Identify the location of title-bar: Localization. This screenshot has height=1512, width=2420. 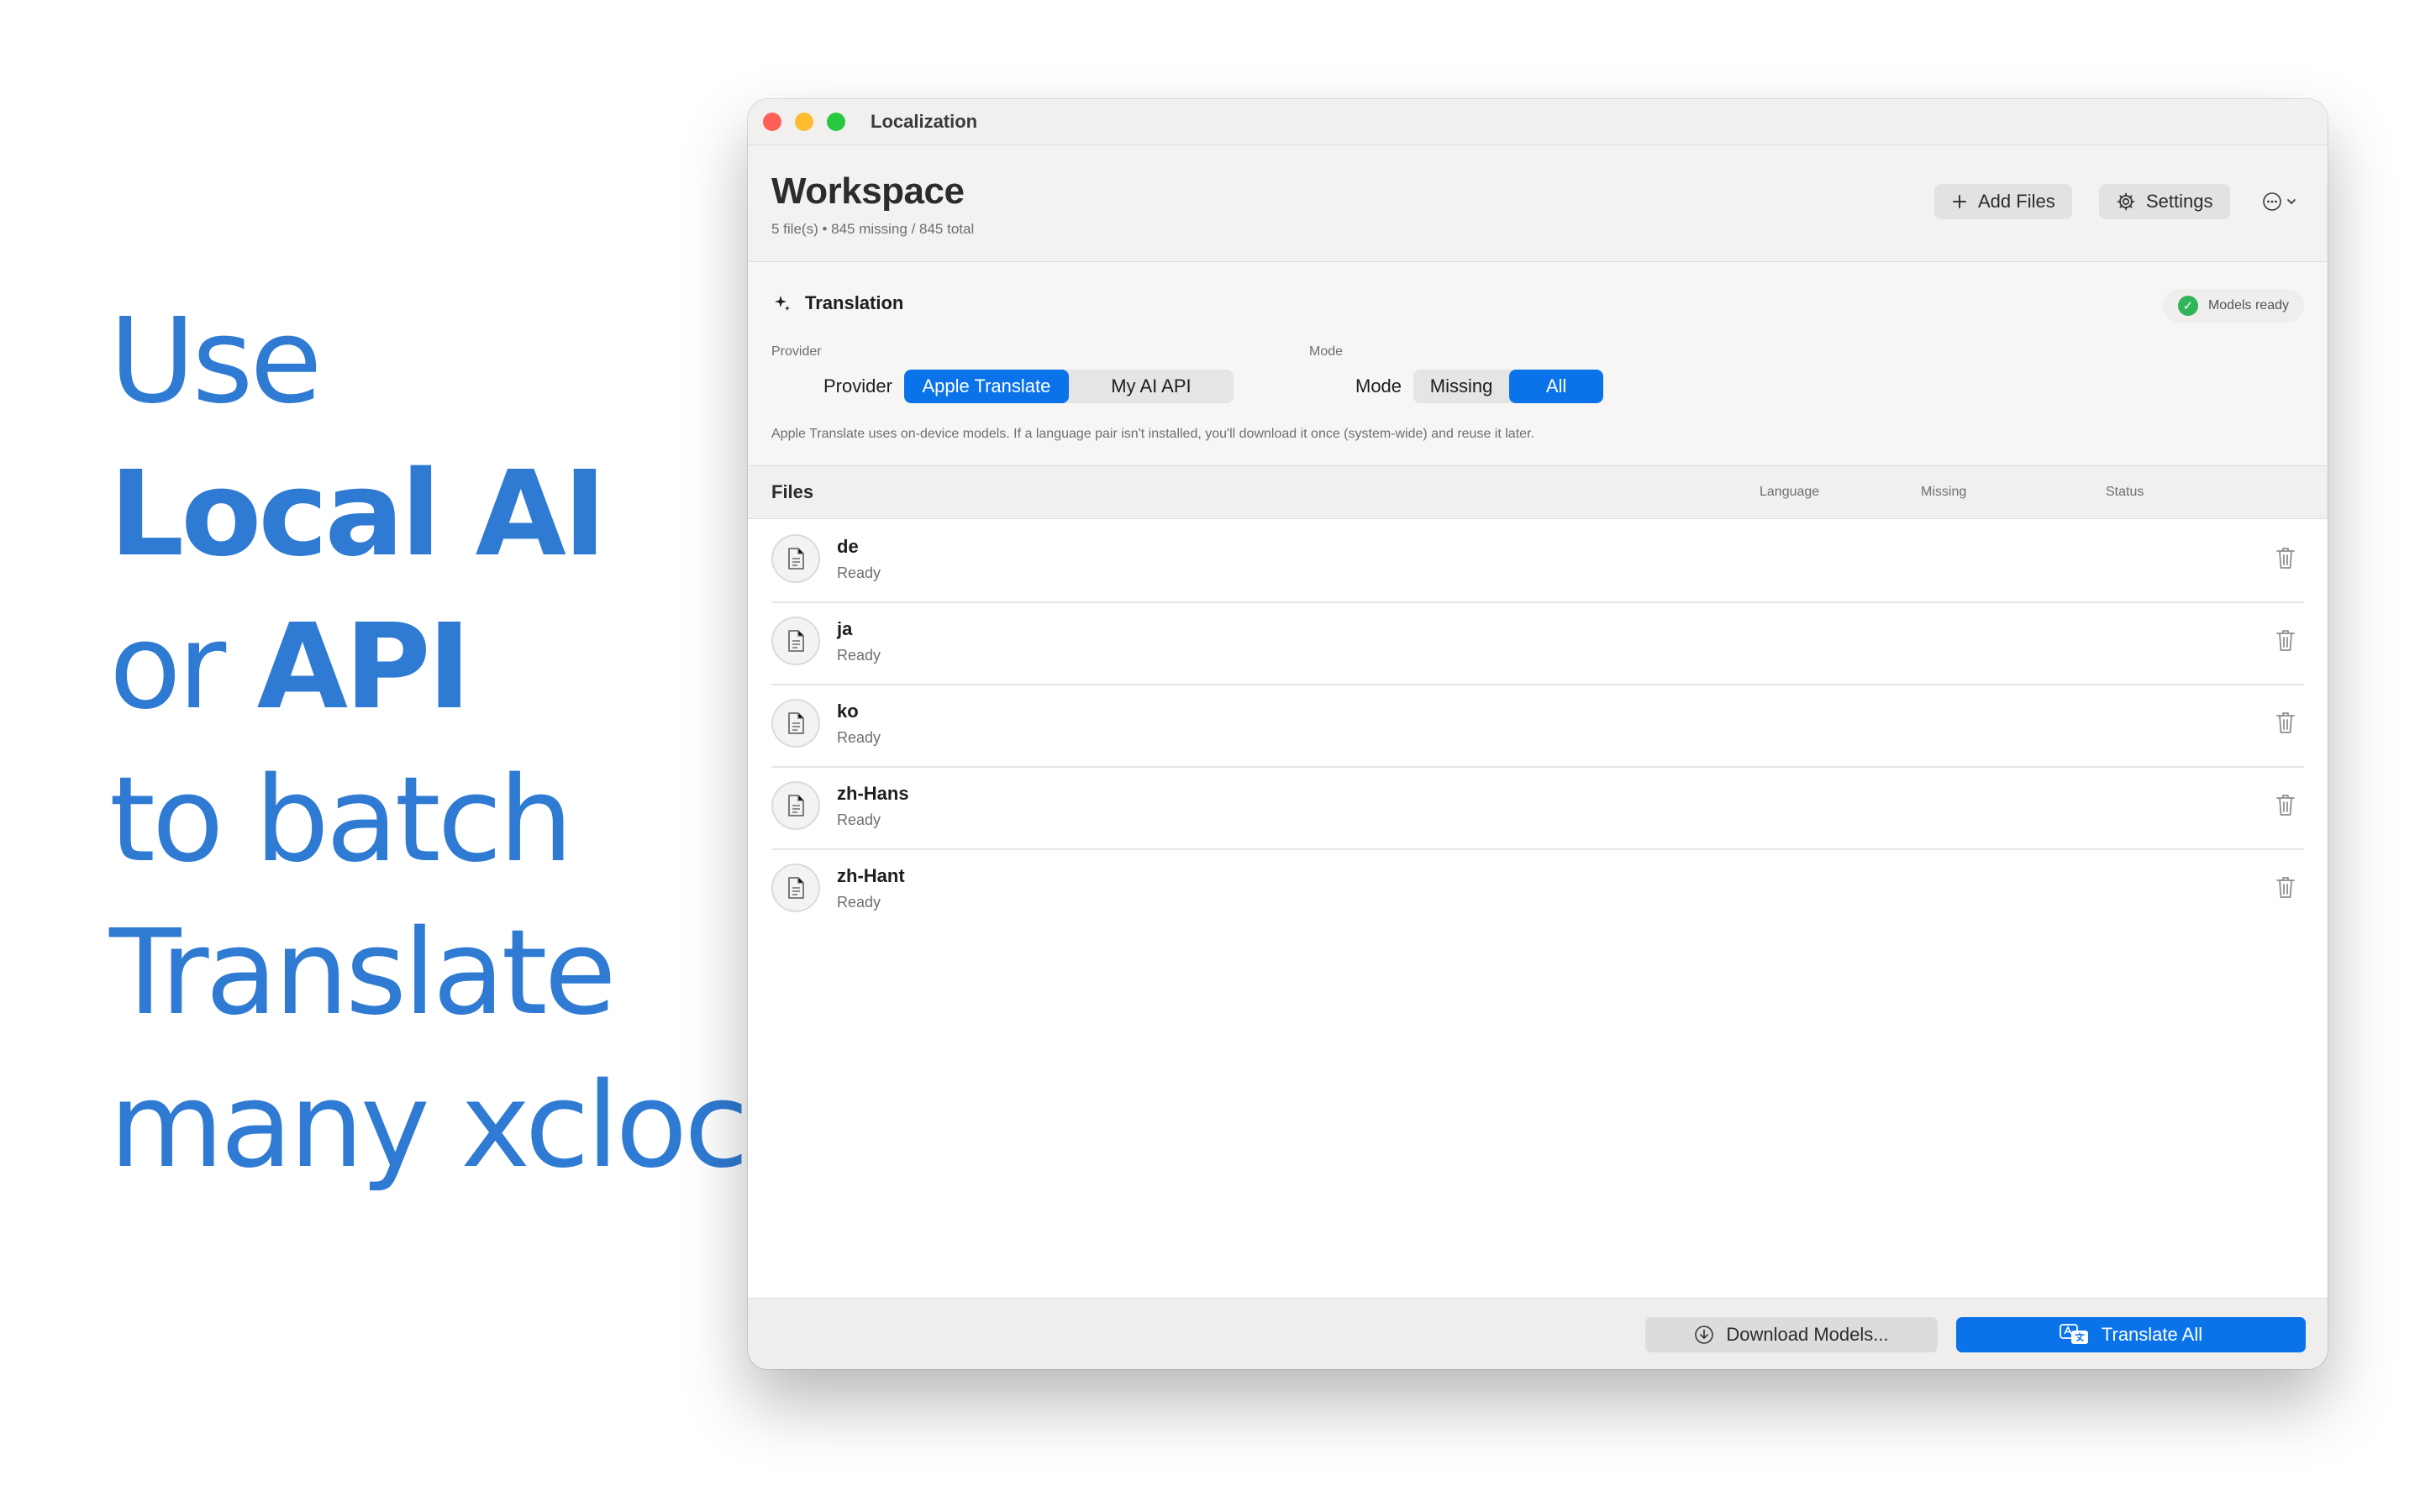
(1538, 122).